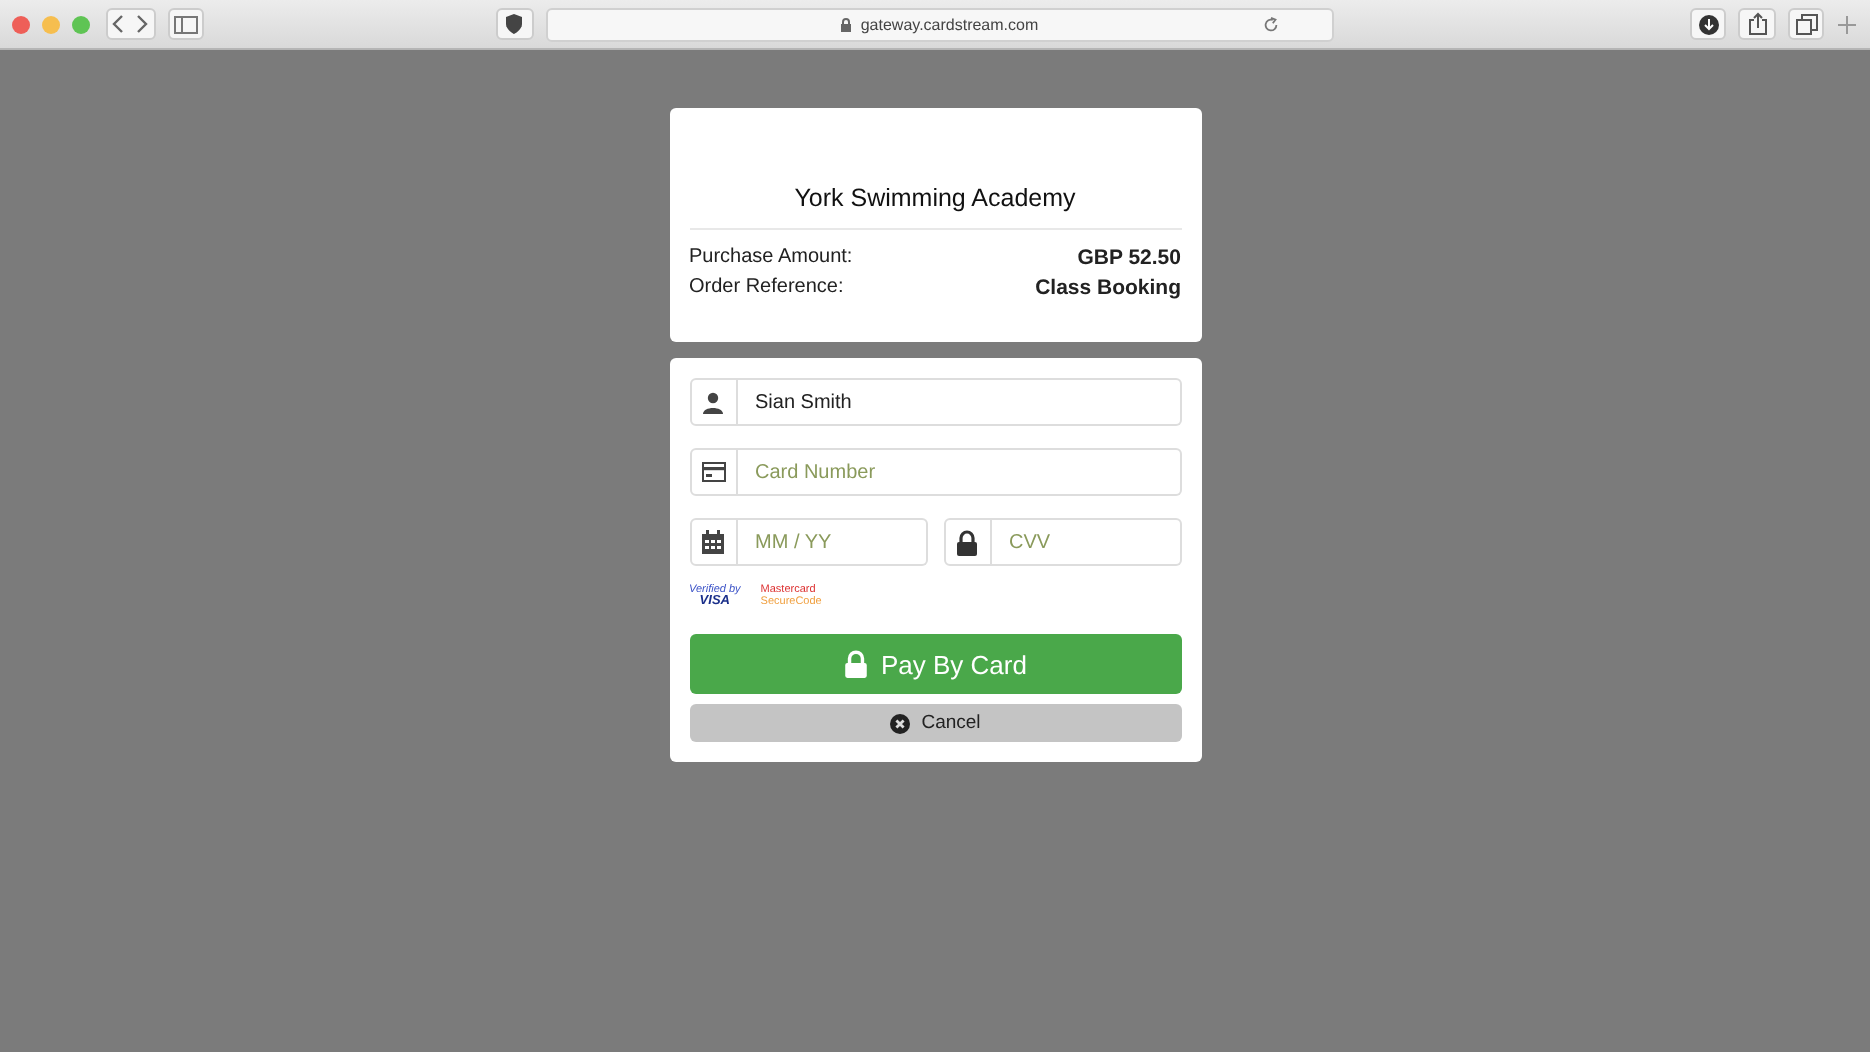 This screenshot has width=1870, height=1052. What do you see at coordinates (959, 472) in the screenshot?
I see `input-field: Card Number` at bounding box center [959, 472].